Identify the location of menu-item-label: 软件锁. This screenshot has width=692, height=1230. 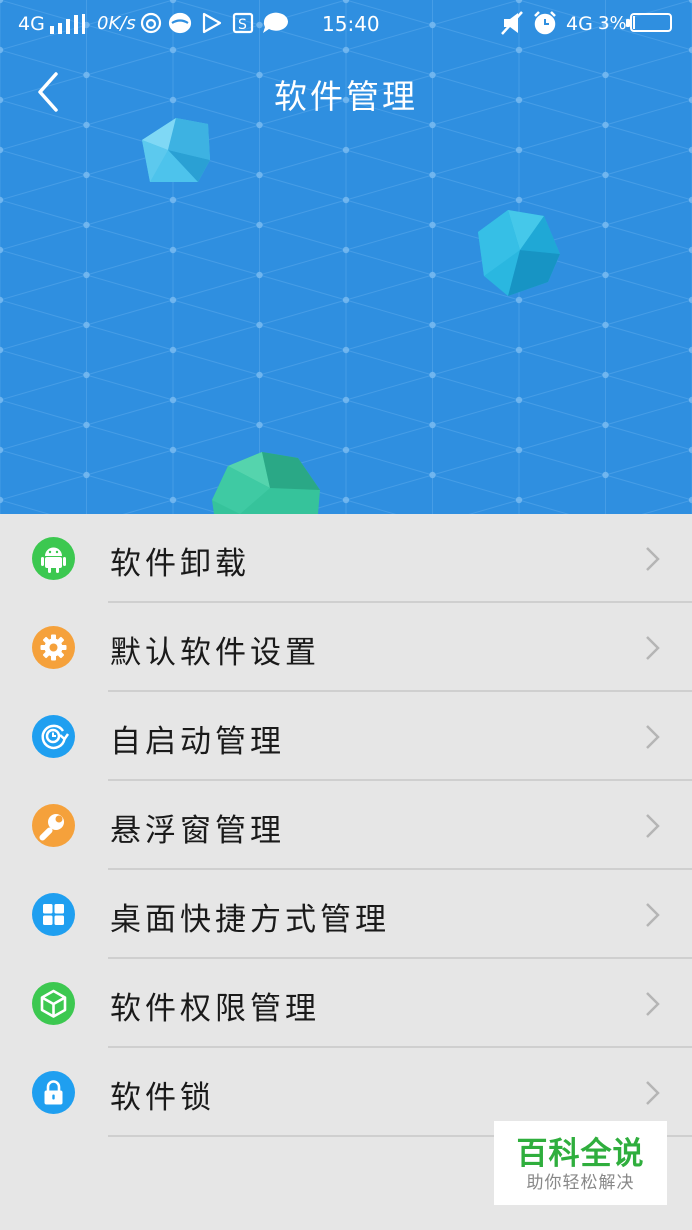
(162, 1098).